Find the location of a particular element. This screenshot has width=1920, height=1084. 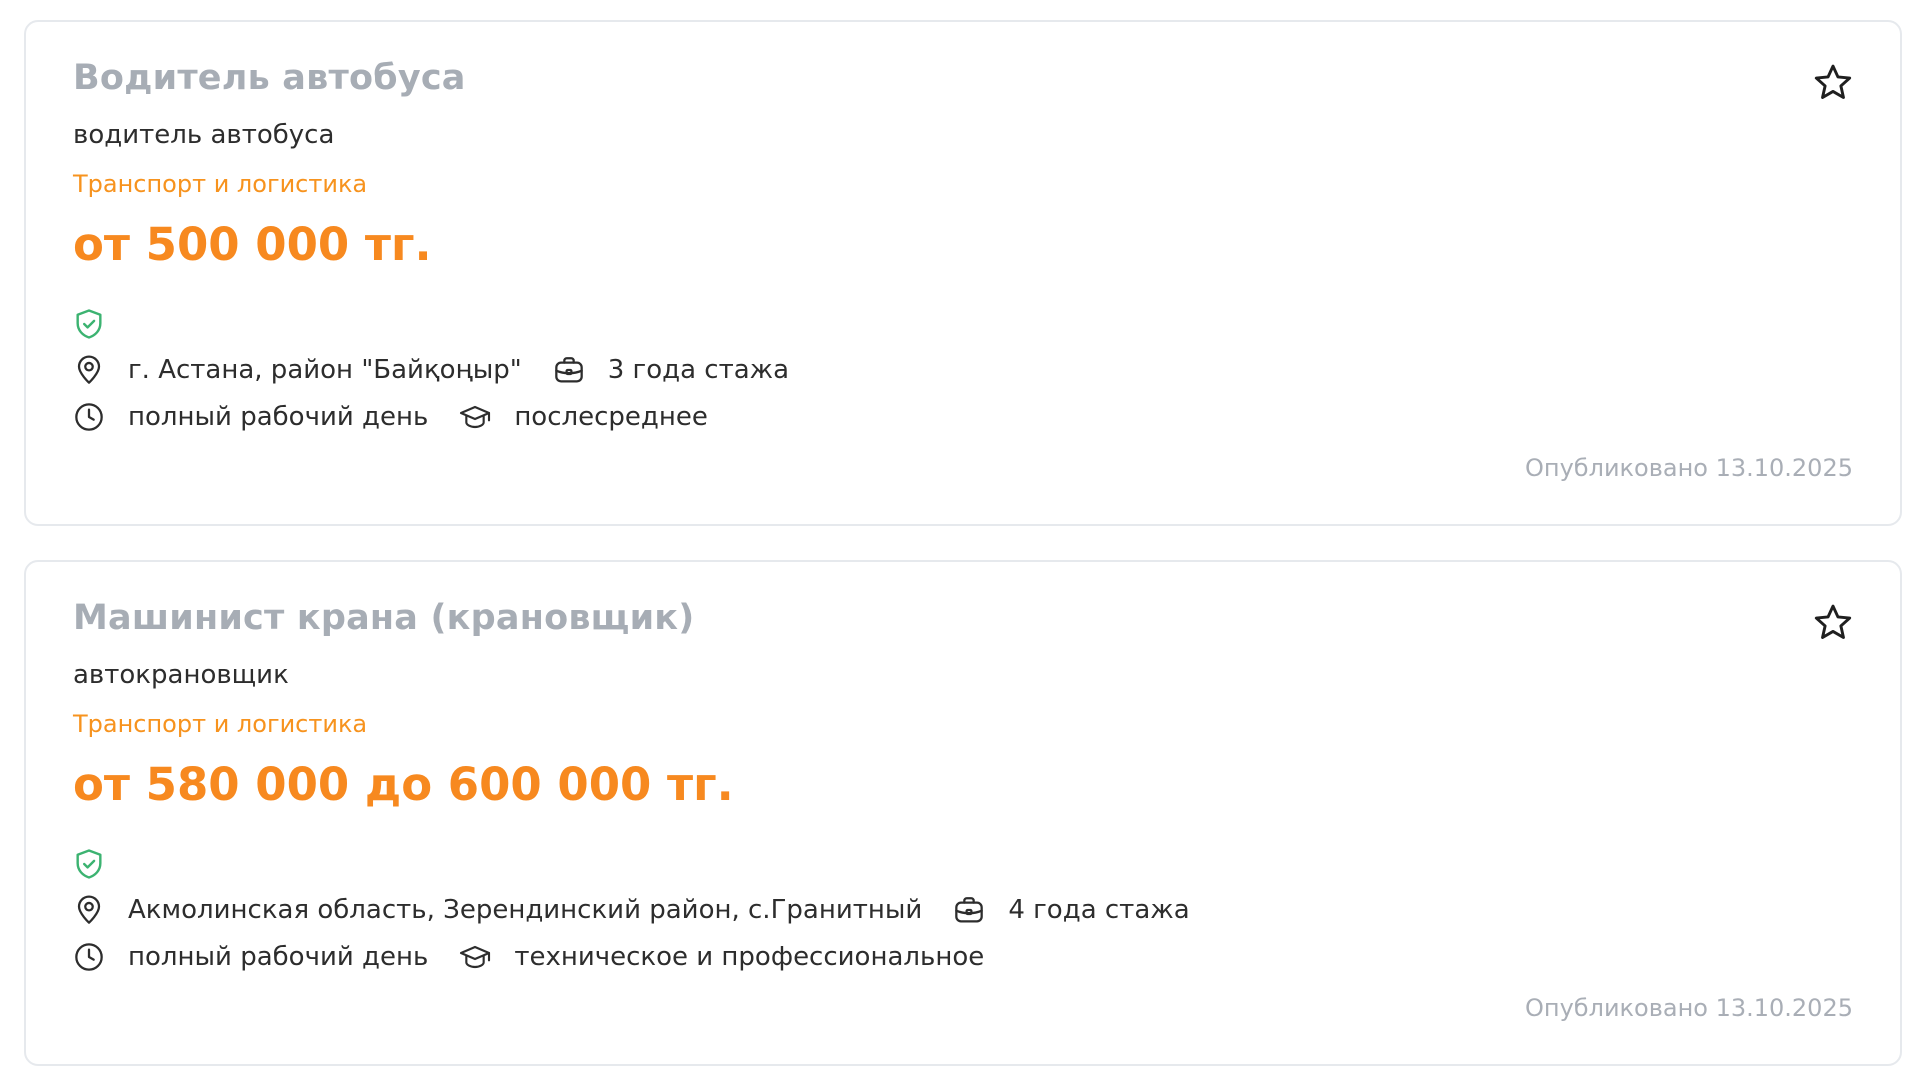

vacancy-meta-row: полный рабочий день послесреднее is located at coordinates (405, 417).